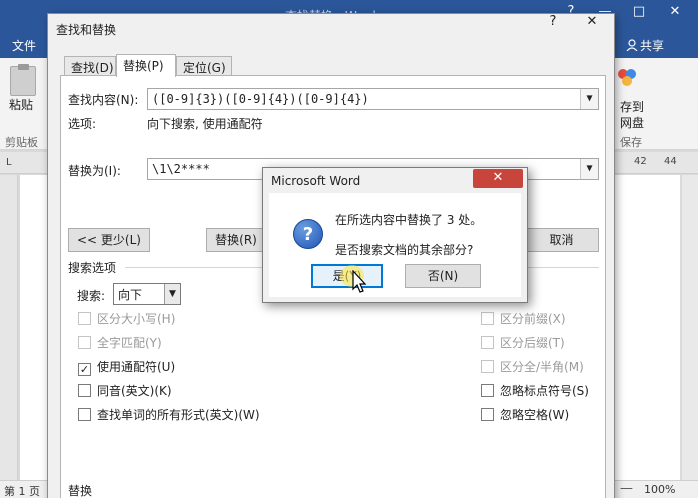 The width and height of the screenshot is (698, 498). I want to click on replace-button: 替换(R), so click(236, 240).